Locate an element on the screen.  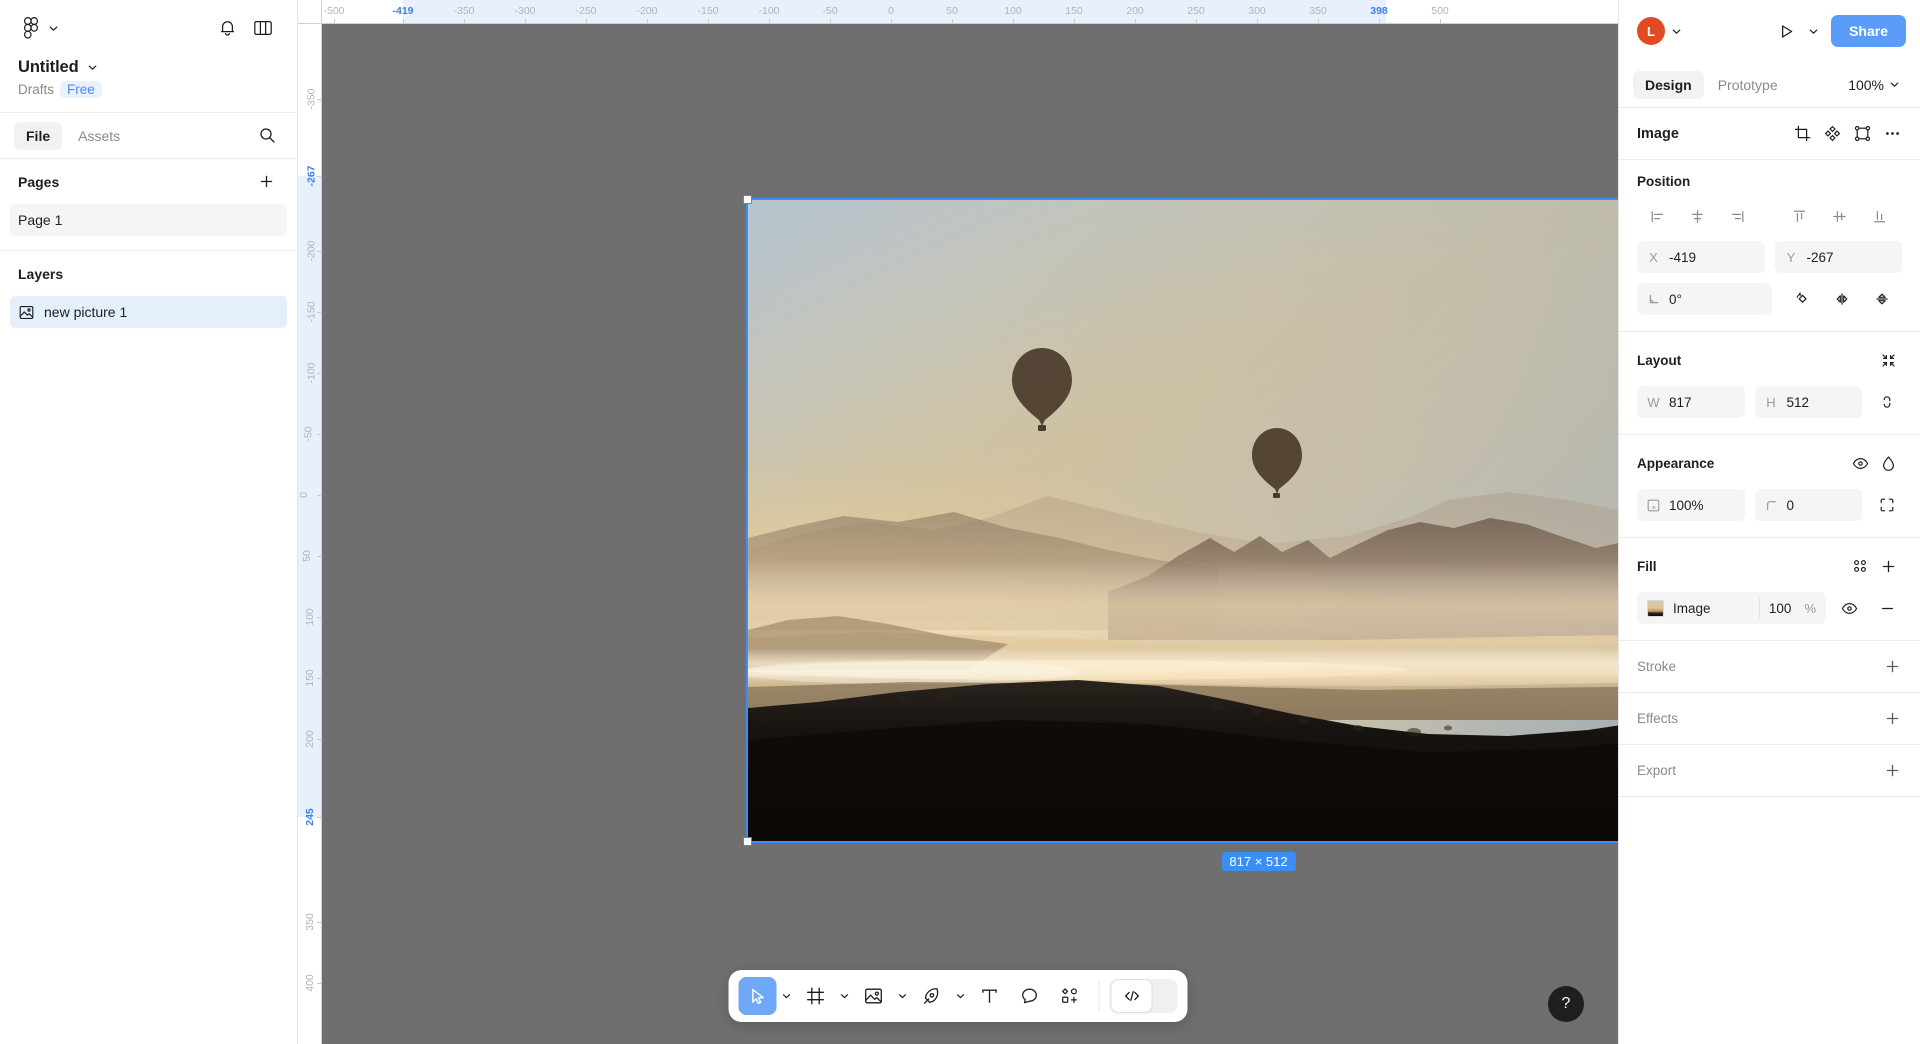
tab-assets: Assets is located at coordinates (99, 136).